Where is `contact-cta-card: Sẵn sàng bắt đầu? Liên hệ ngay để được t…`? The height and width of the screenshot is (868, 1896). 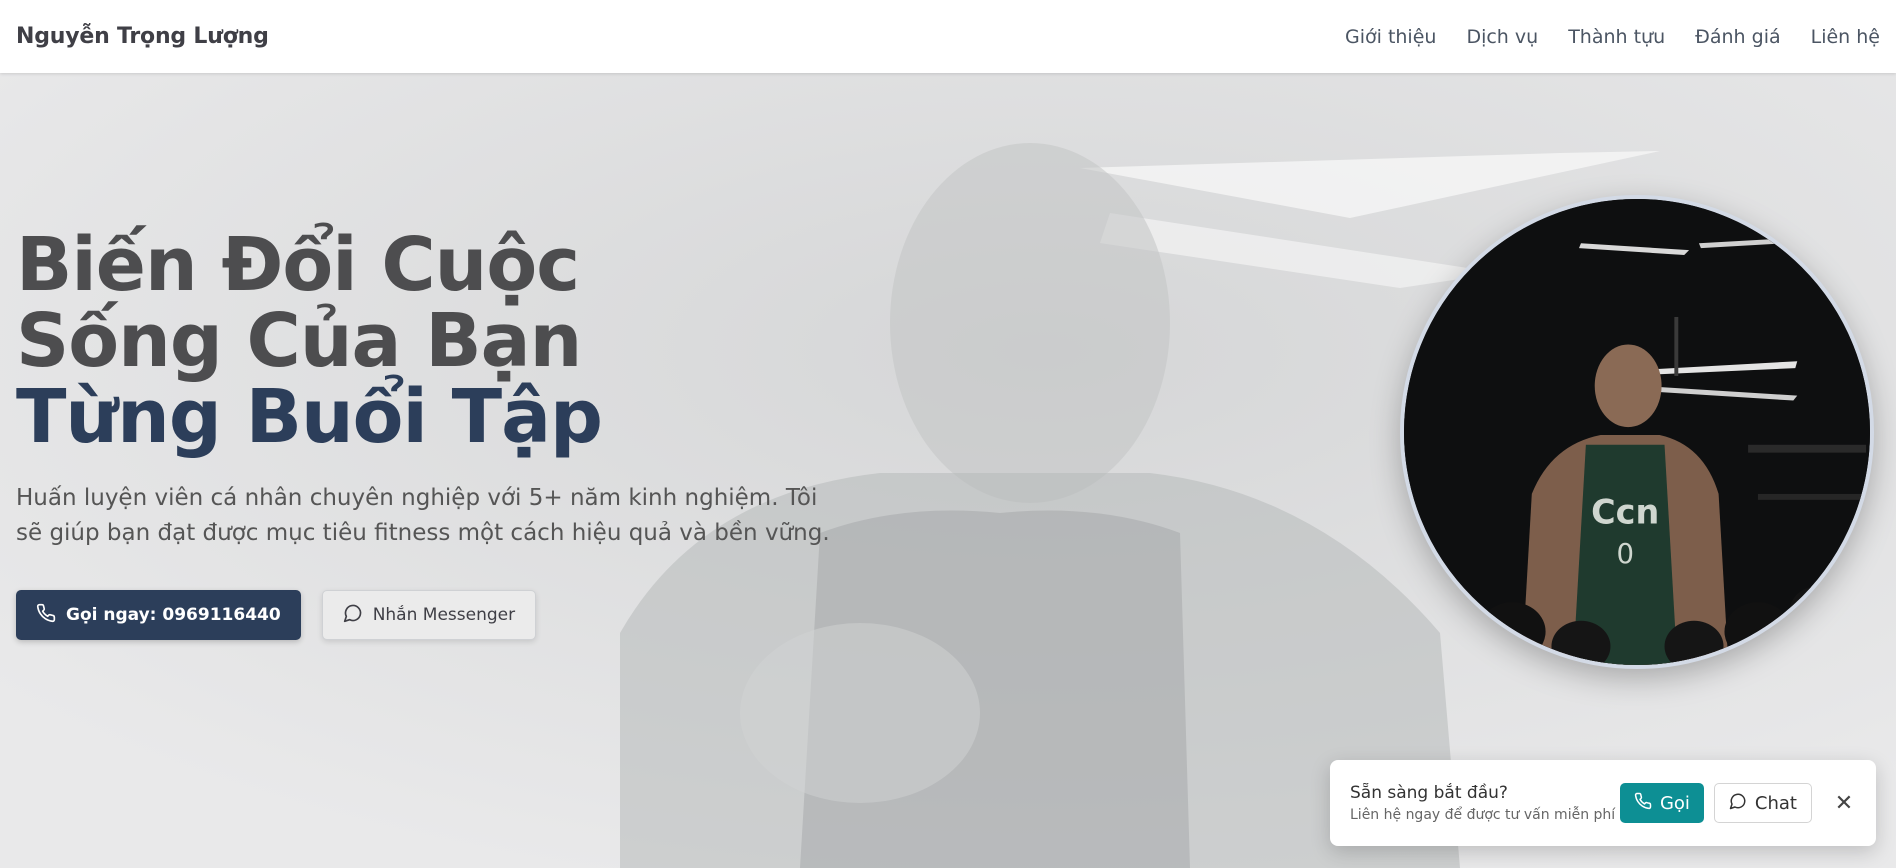 contact-cta-card: Sẵn sàng bắt đầu? Liên hệ ngay để được t… is located at coordinates (1603, 803).